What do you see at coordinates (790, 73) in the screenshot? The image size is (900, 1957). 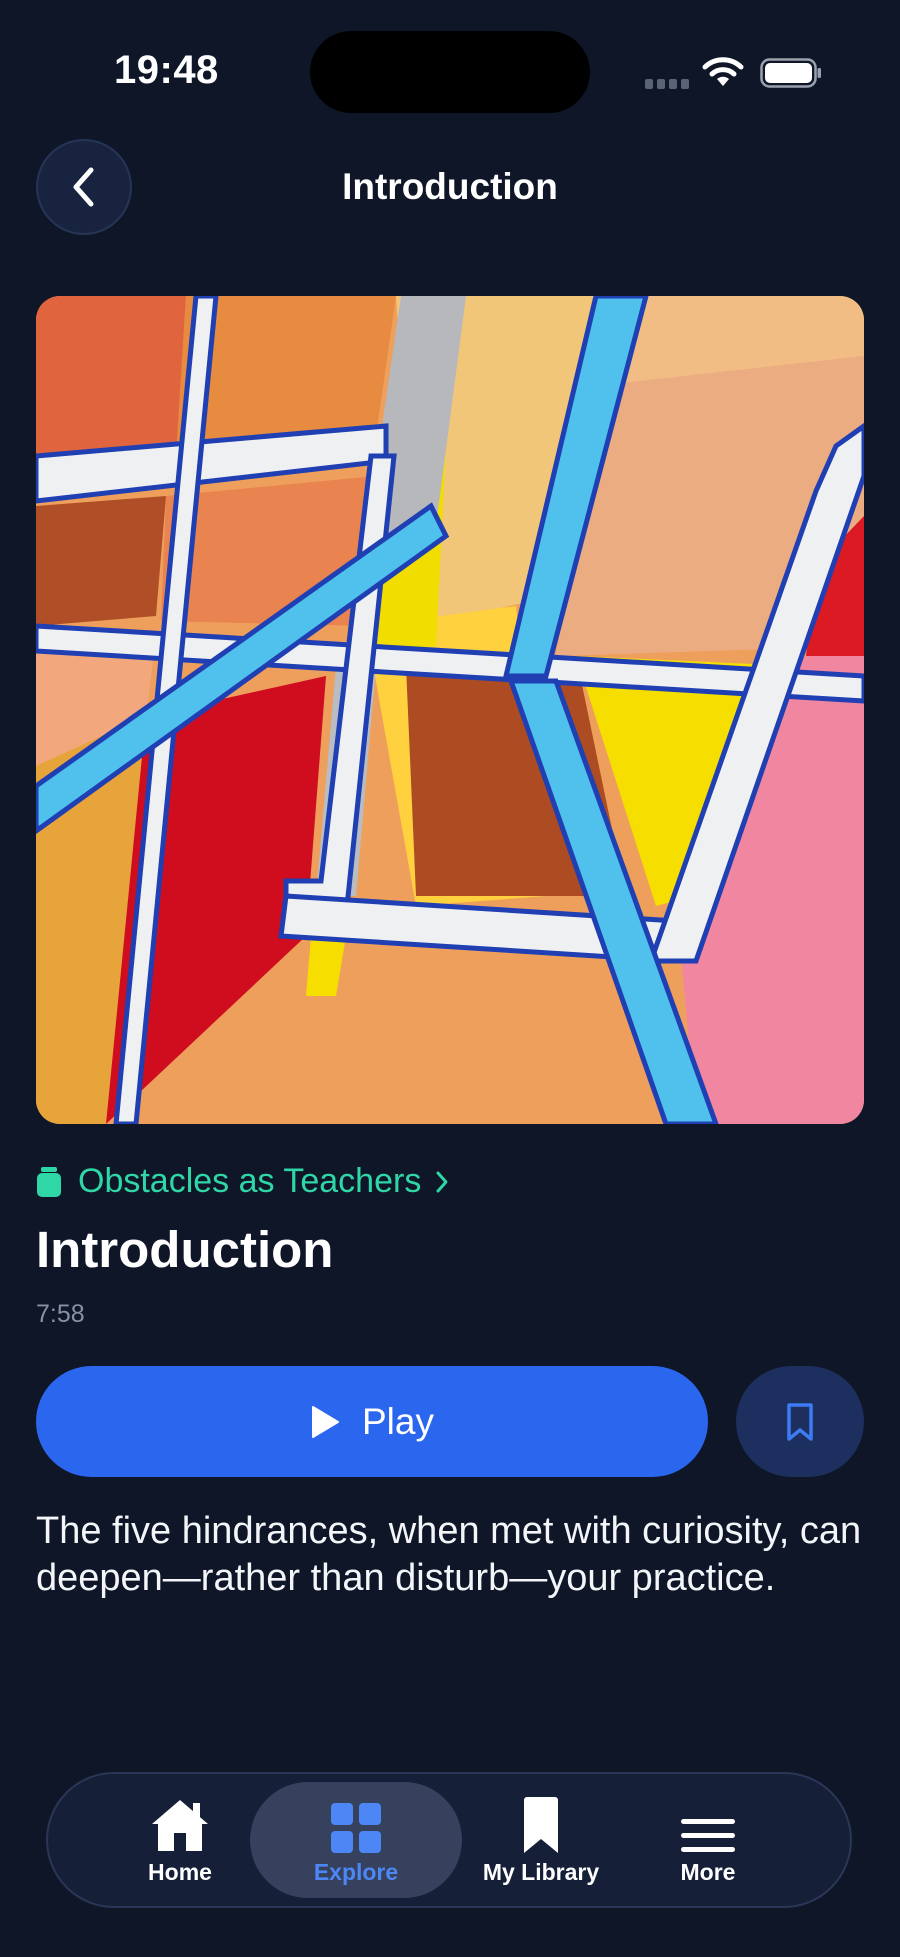 I see `battery-icon` at bounding box center [790, 73].